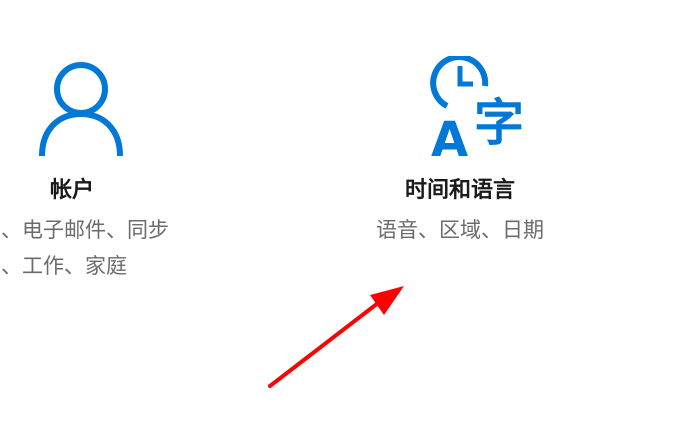  I want to click on time-language-title: 时间和语言, so click(460, 191).